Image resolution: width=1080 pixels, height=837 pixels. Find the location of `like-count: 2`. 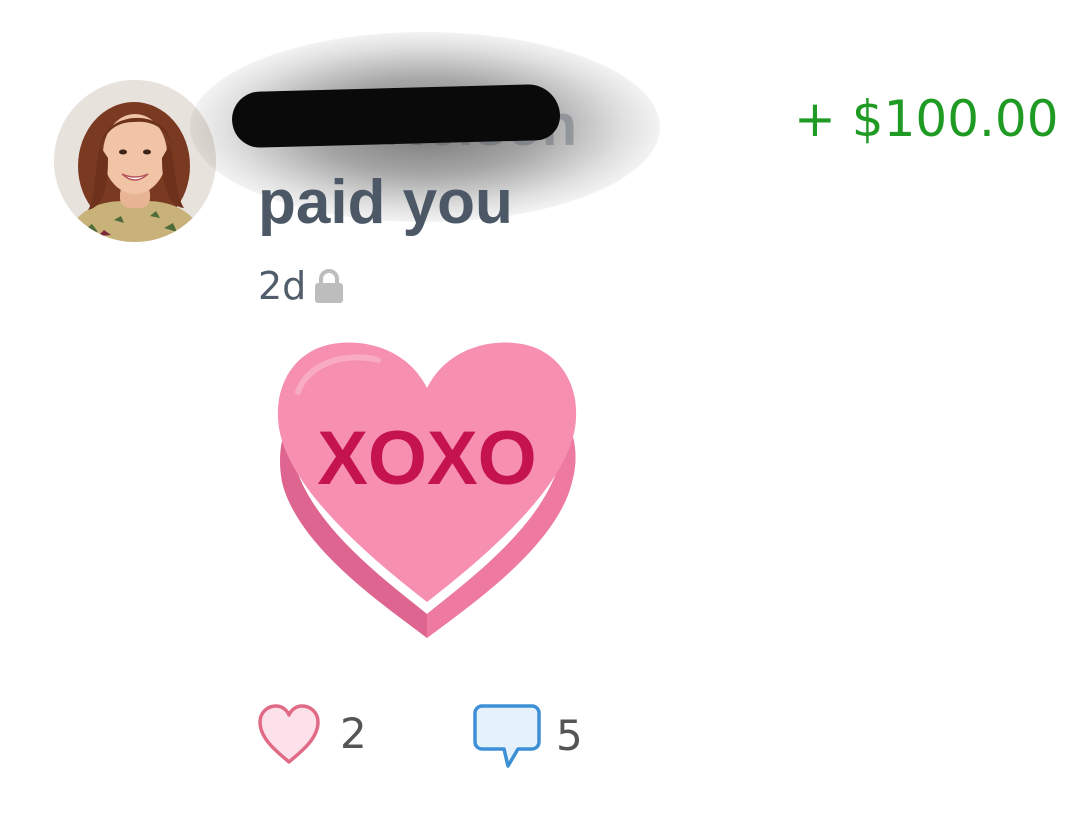

like-count: 2 is located at coordinates (353, 733).